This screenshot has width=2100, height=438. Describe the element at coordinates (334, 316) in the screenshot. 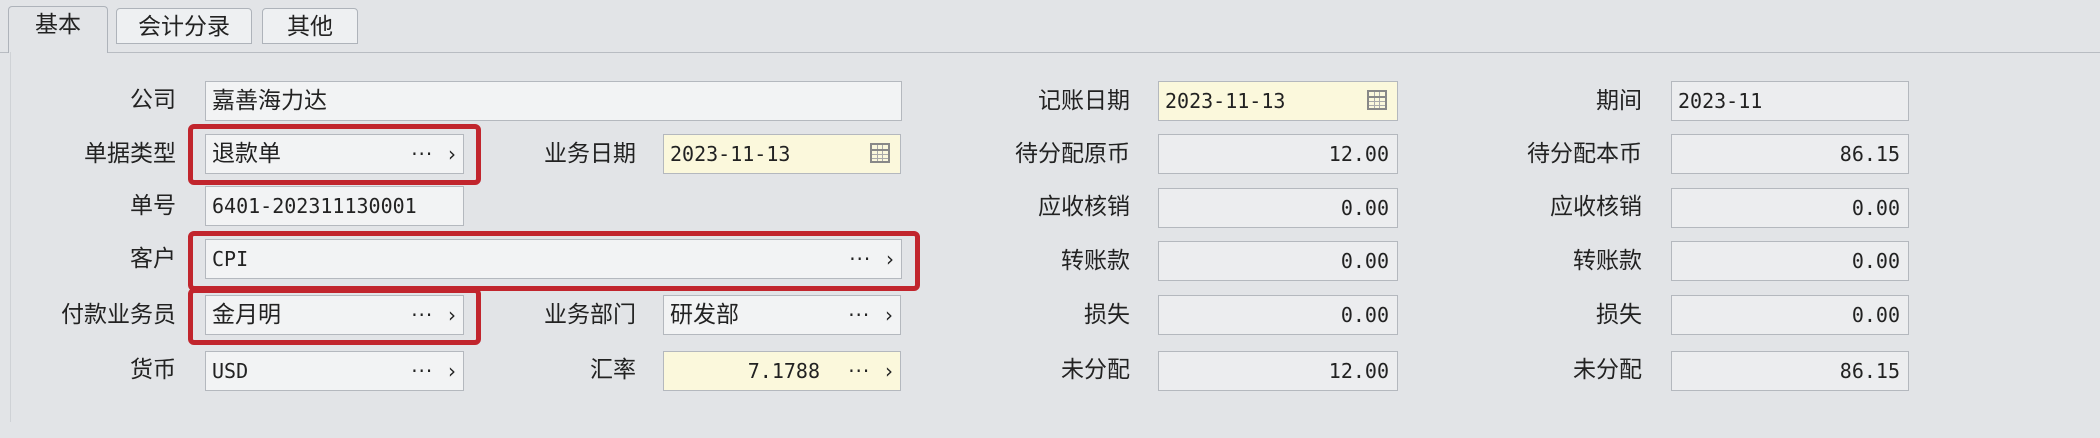

I see `payer-highlight` at that location.